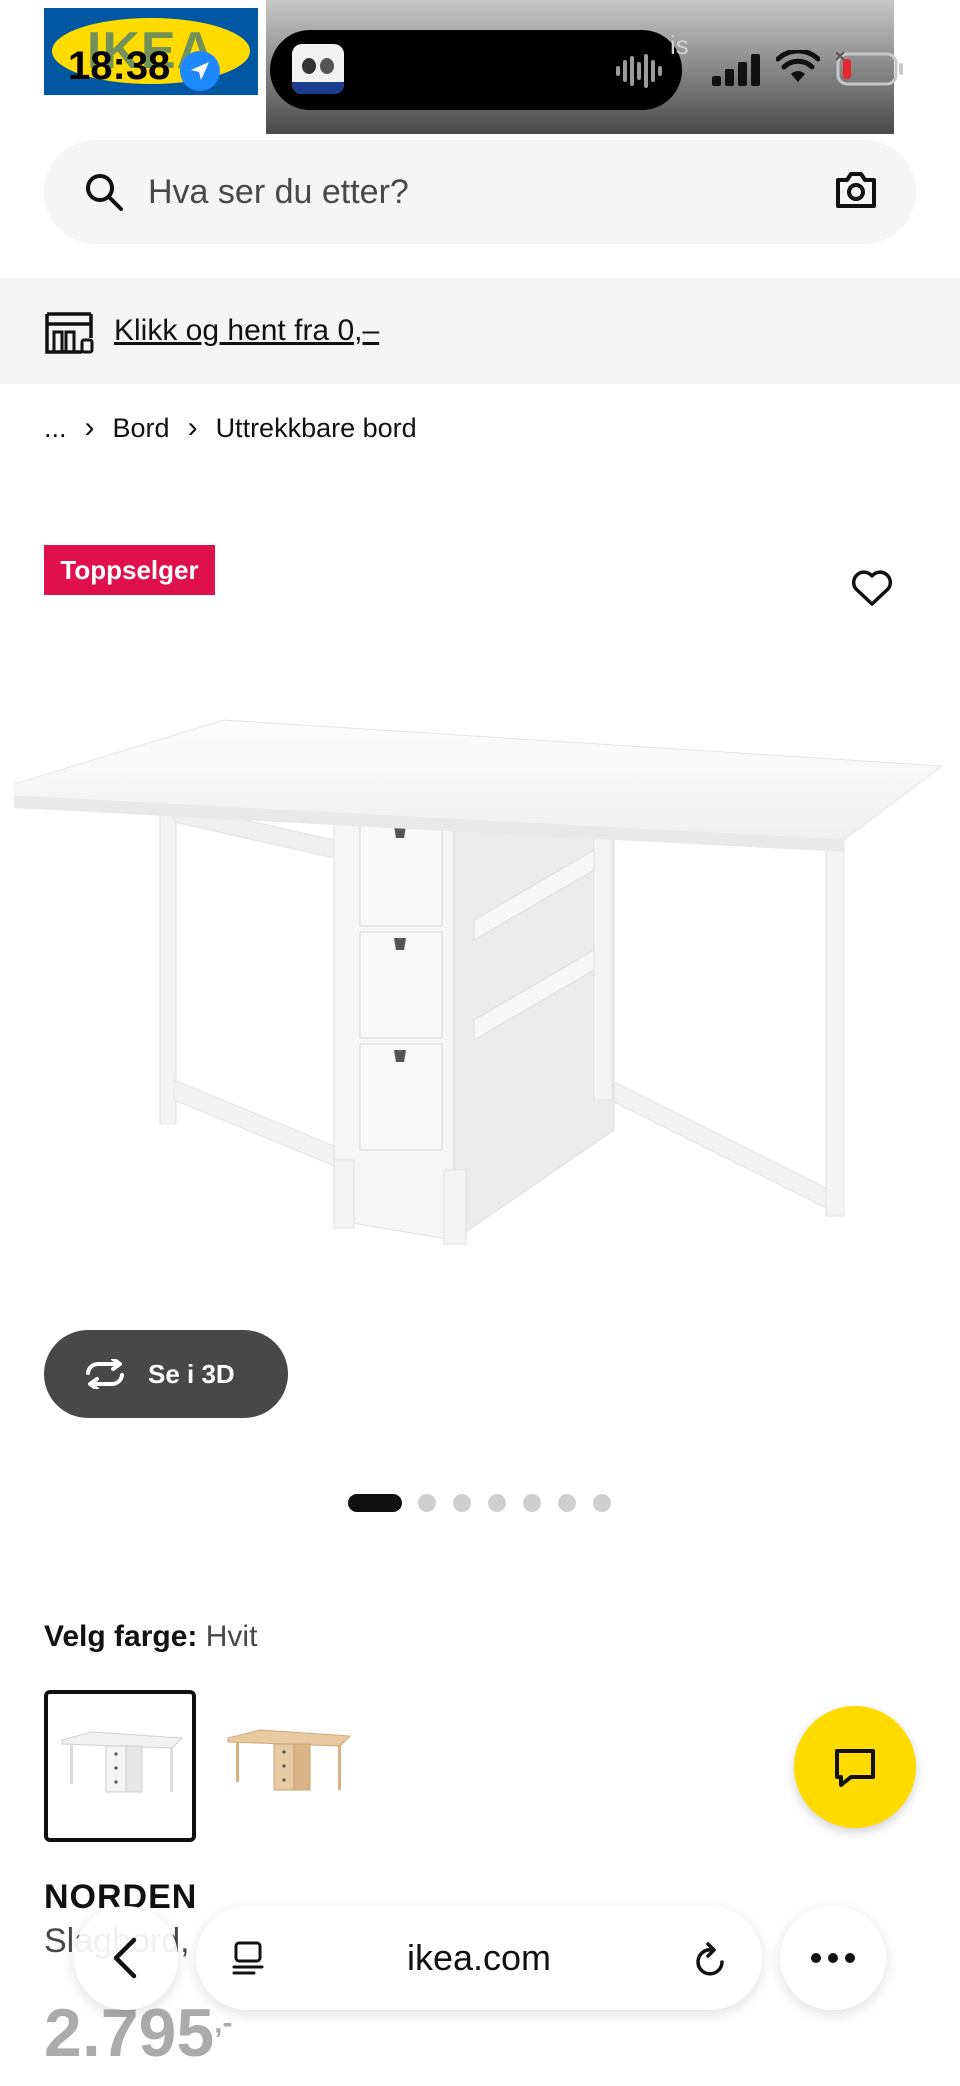  What do you see at coordinates (736, 70) in the screenshot?
I see `cellular-signal-icon` at bounding box center [736, 70].